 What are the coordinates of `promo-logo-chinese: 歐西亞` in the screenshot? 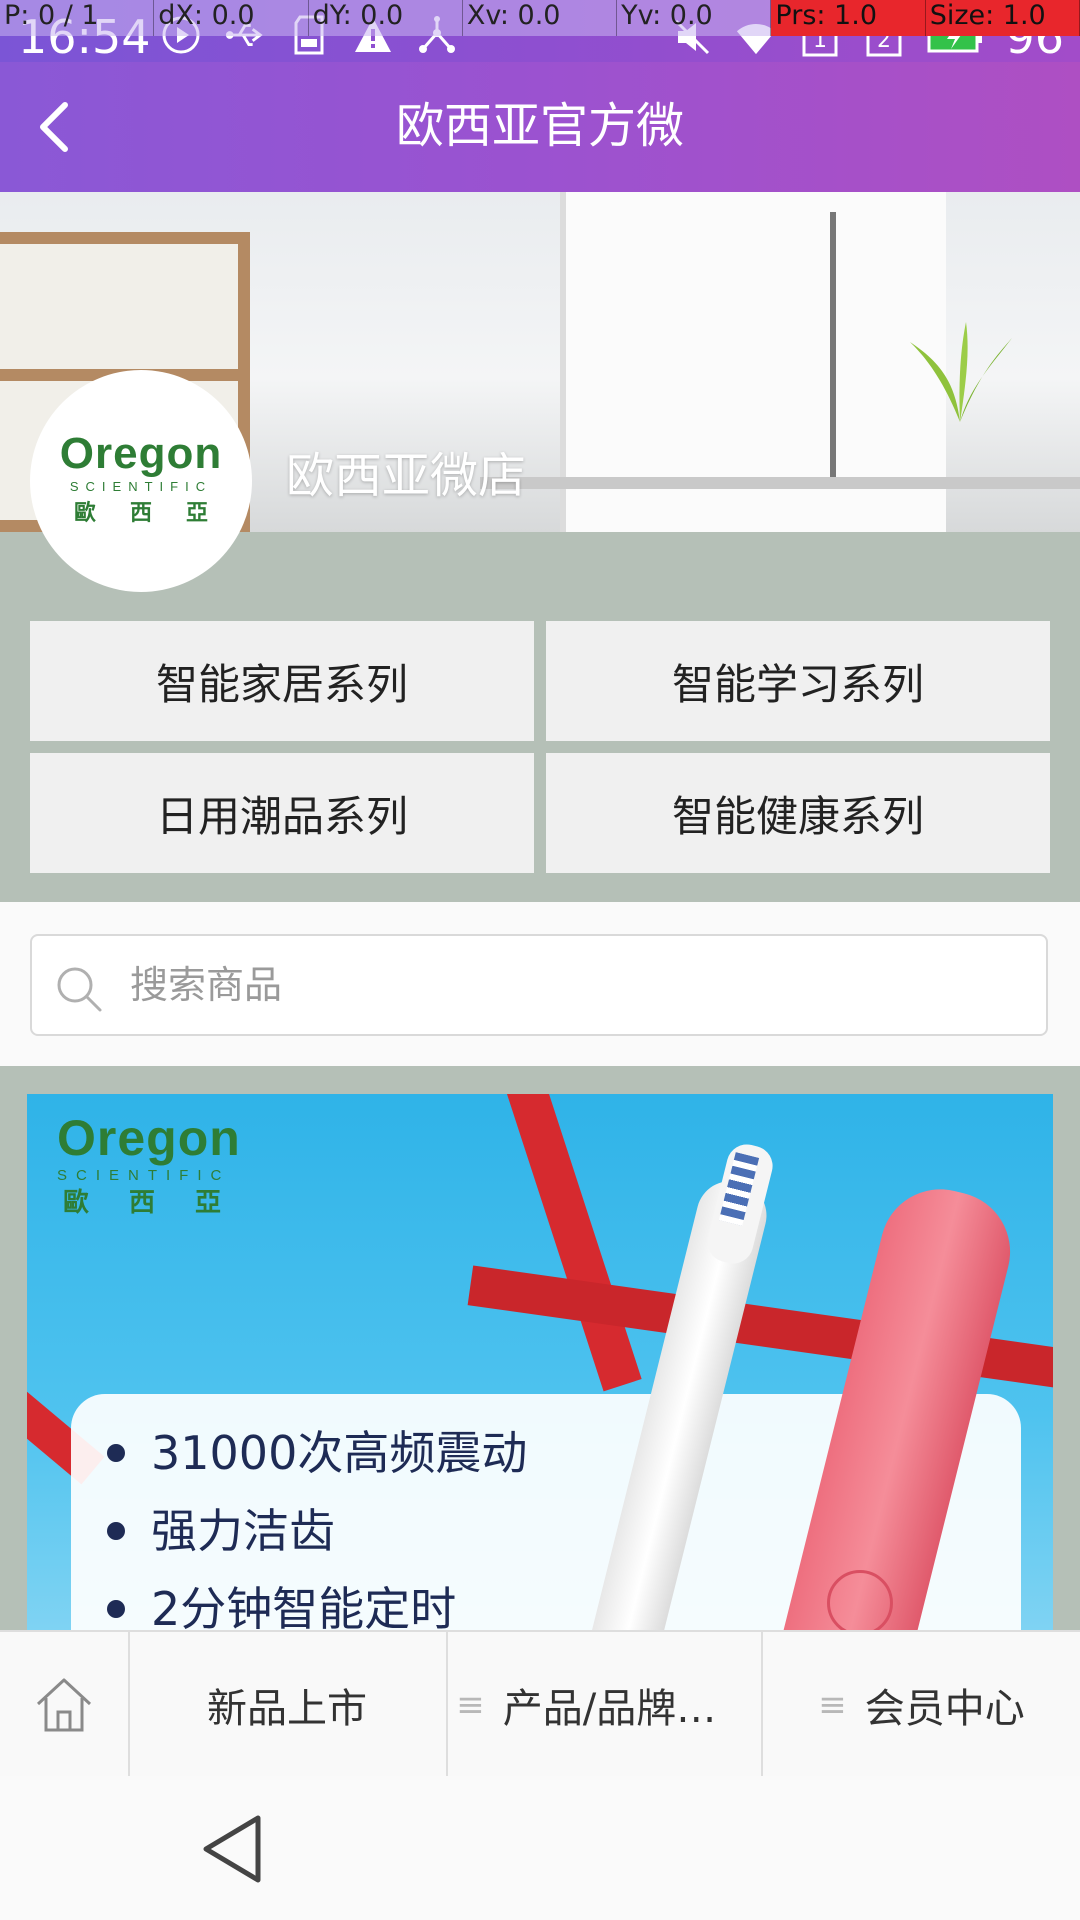 It's located at (162, 1203).